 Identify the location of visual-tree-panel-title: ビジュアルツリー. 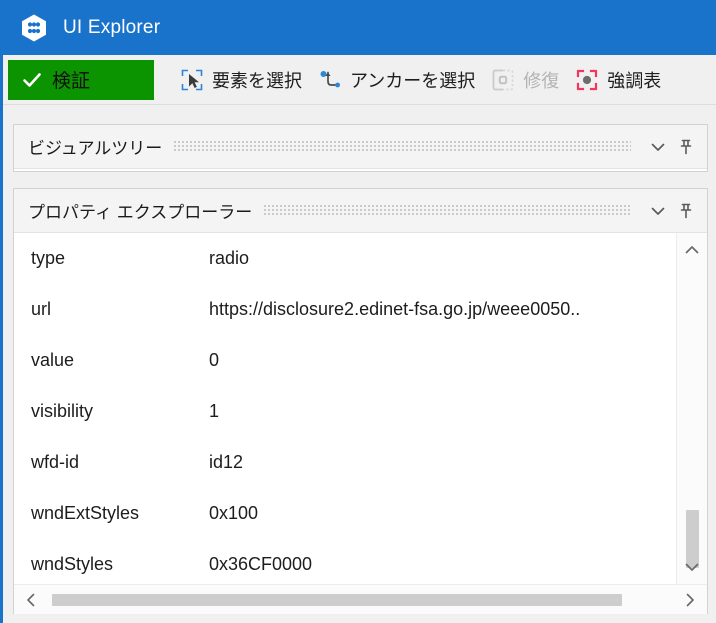
(95, 148).